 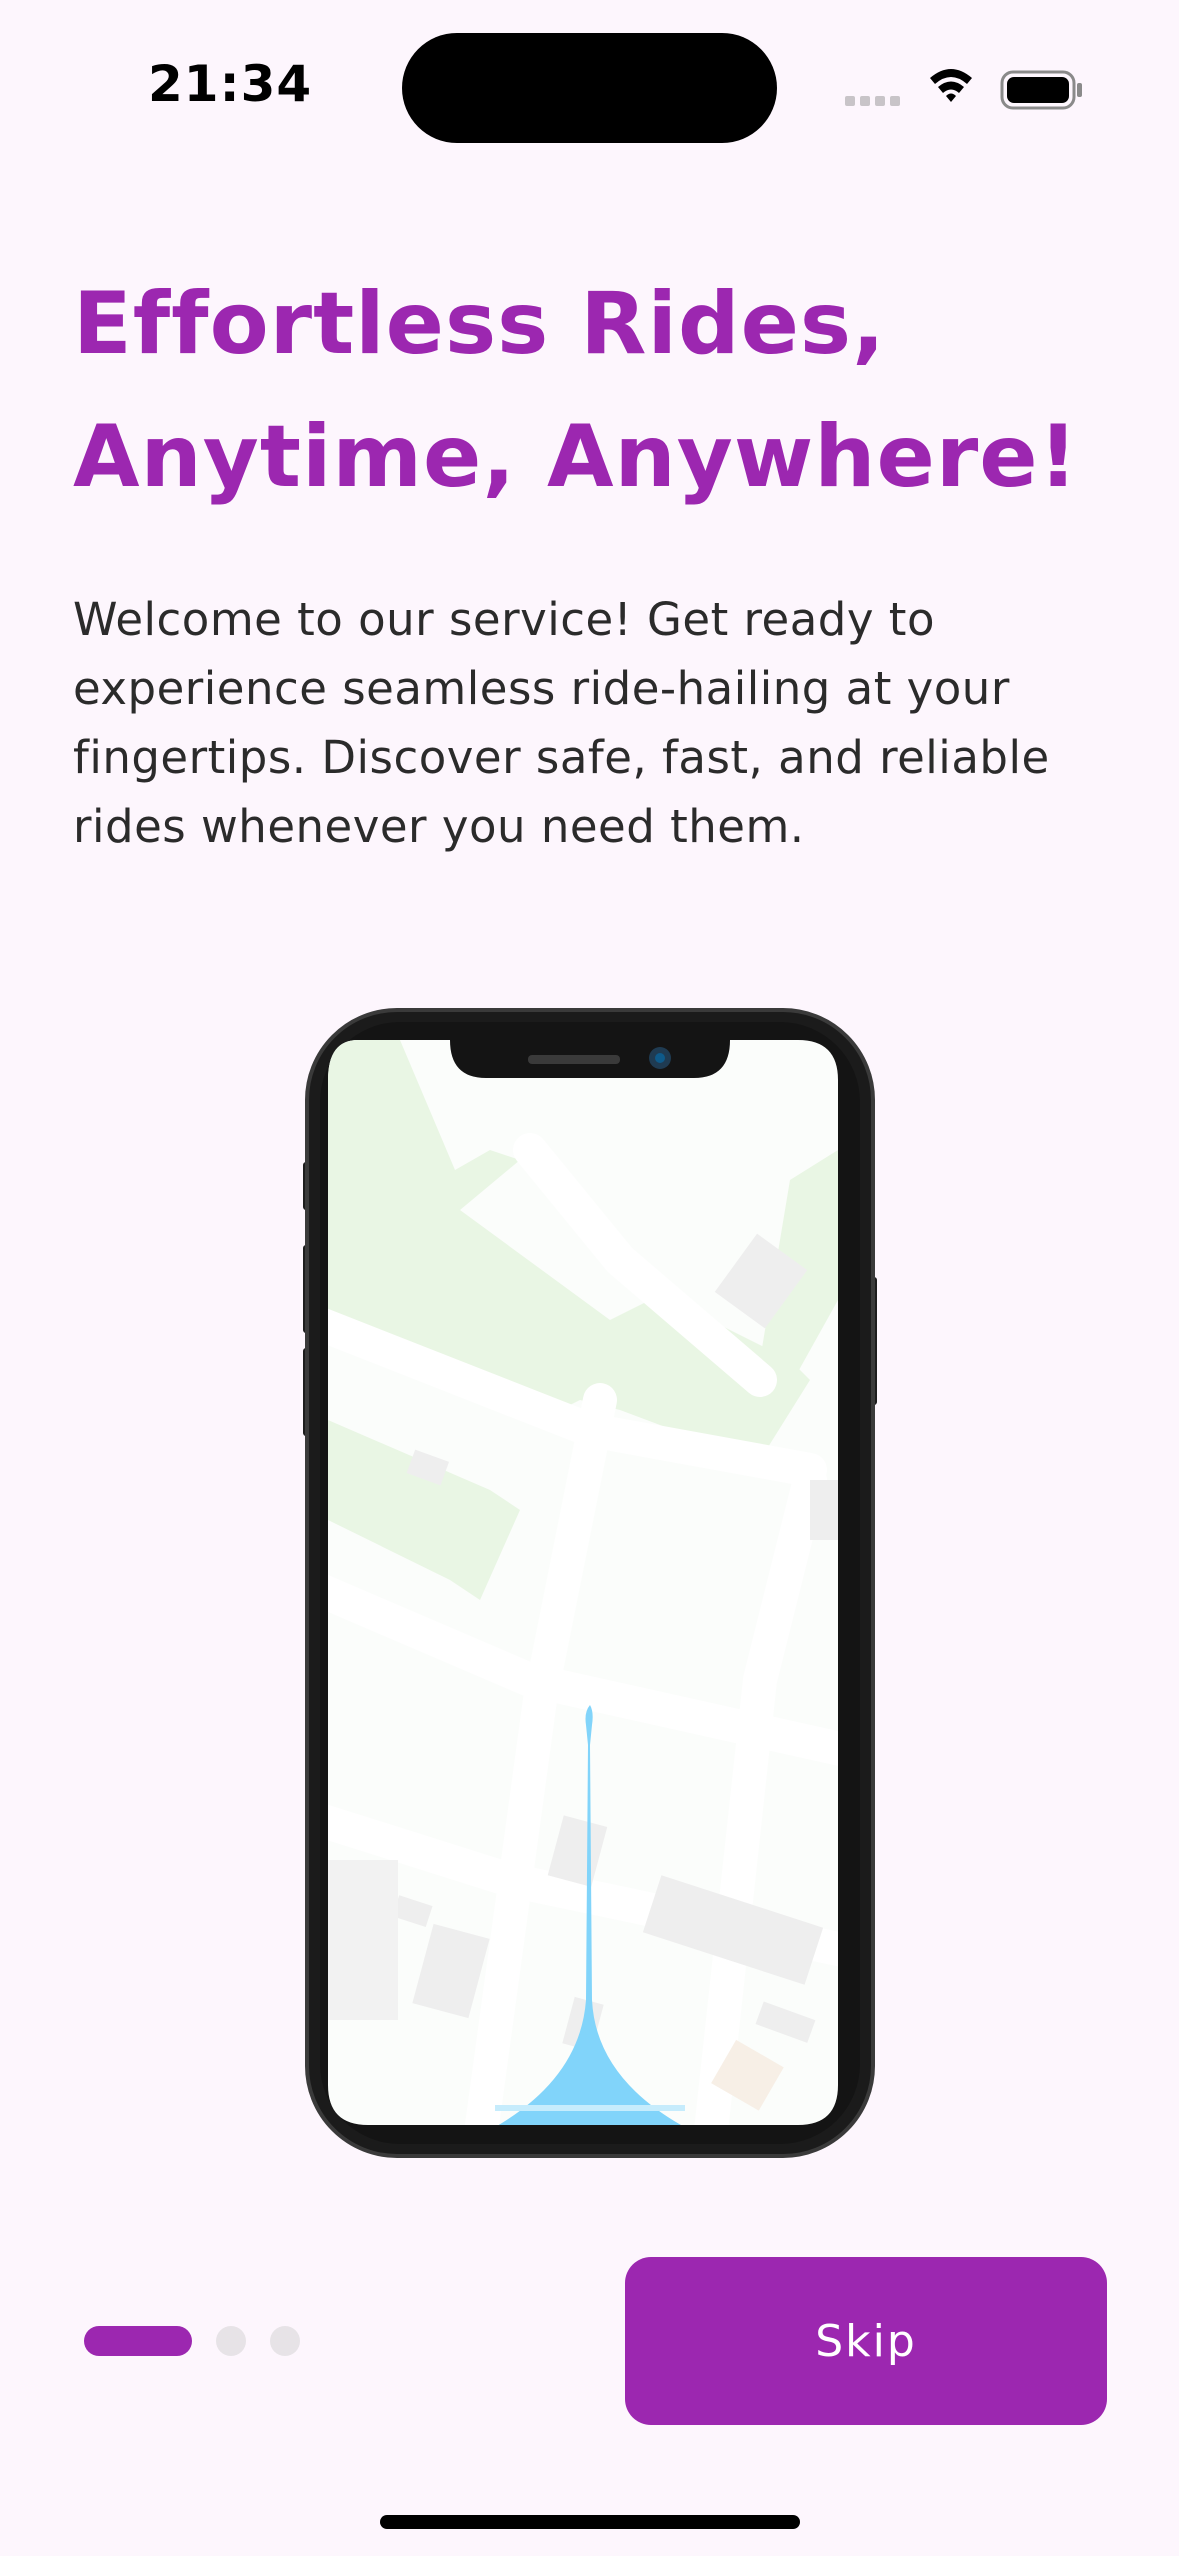 I want to click on status-time: 21:34, so click(x=230, y=84).